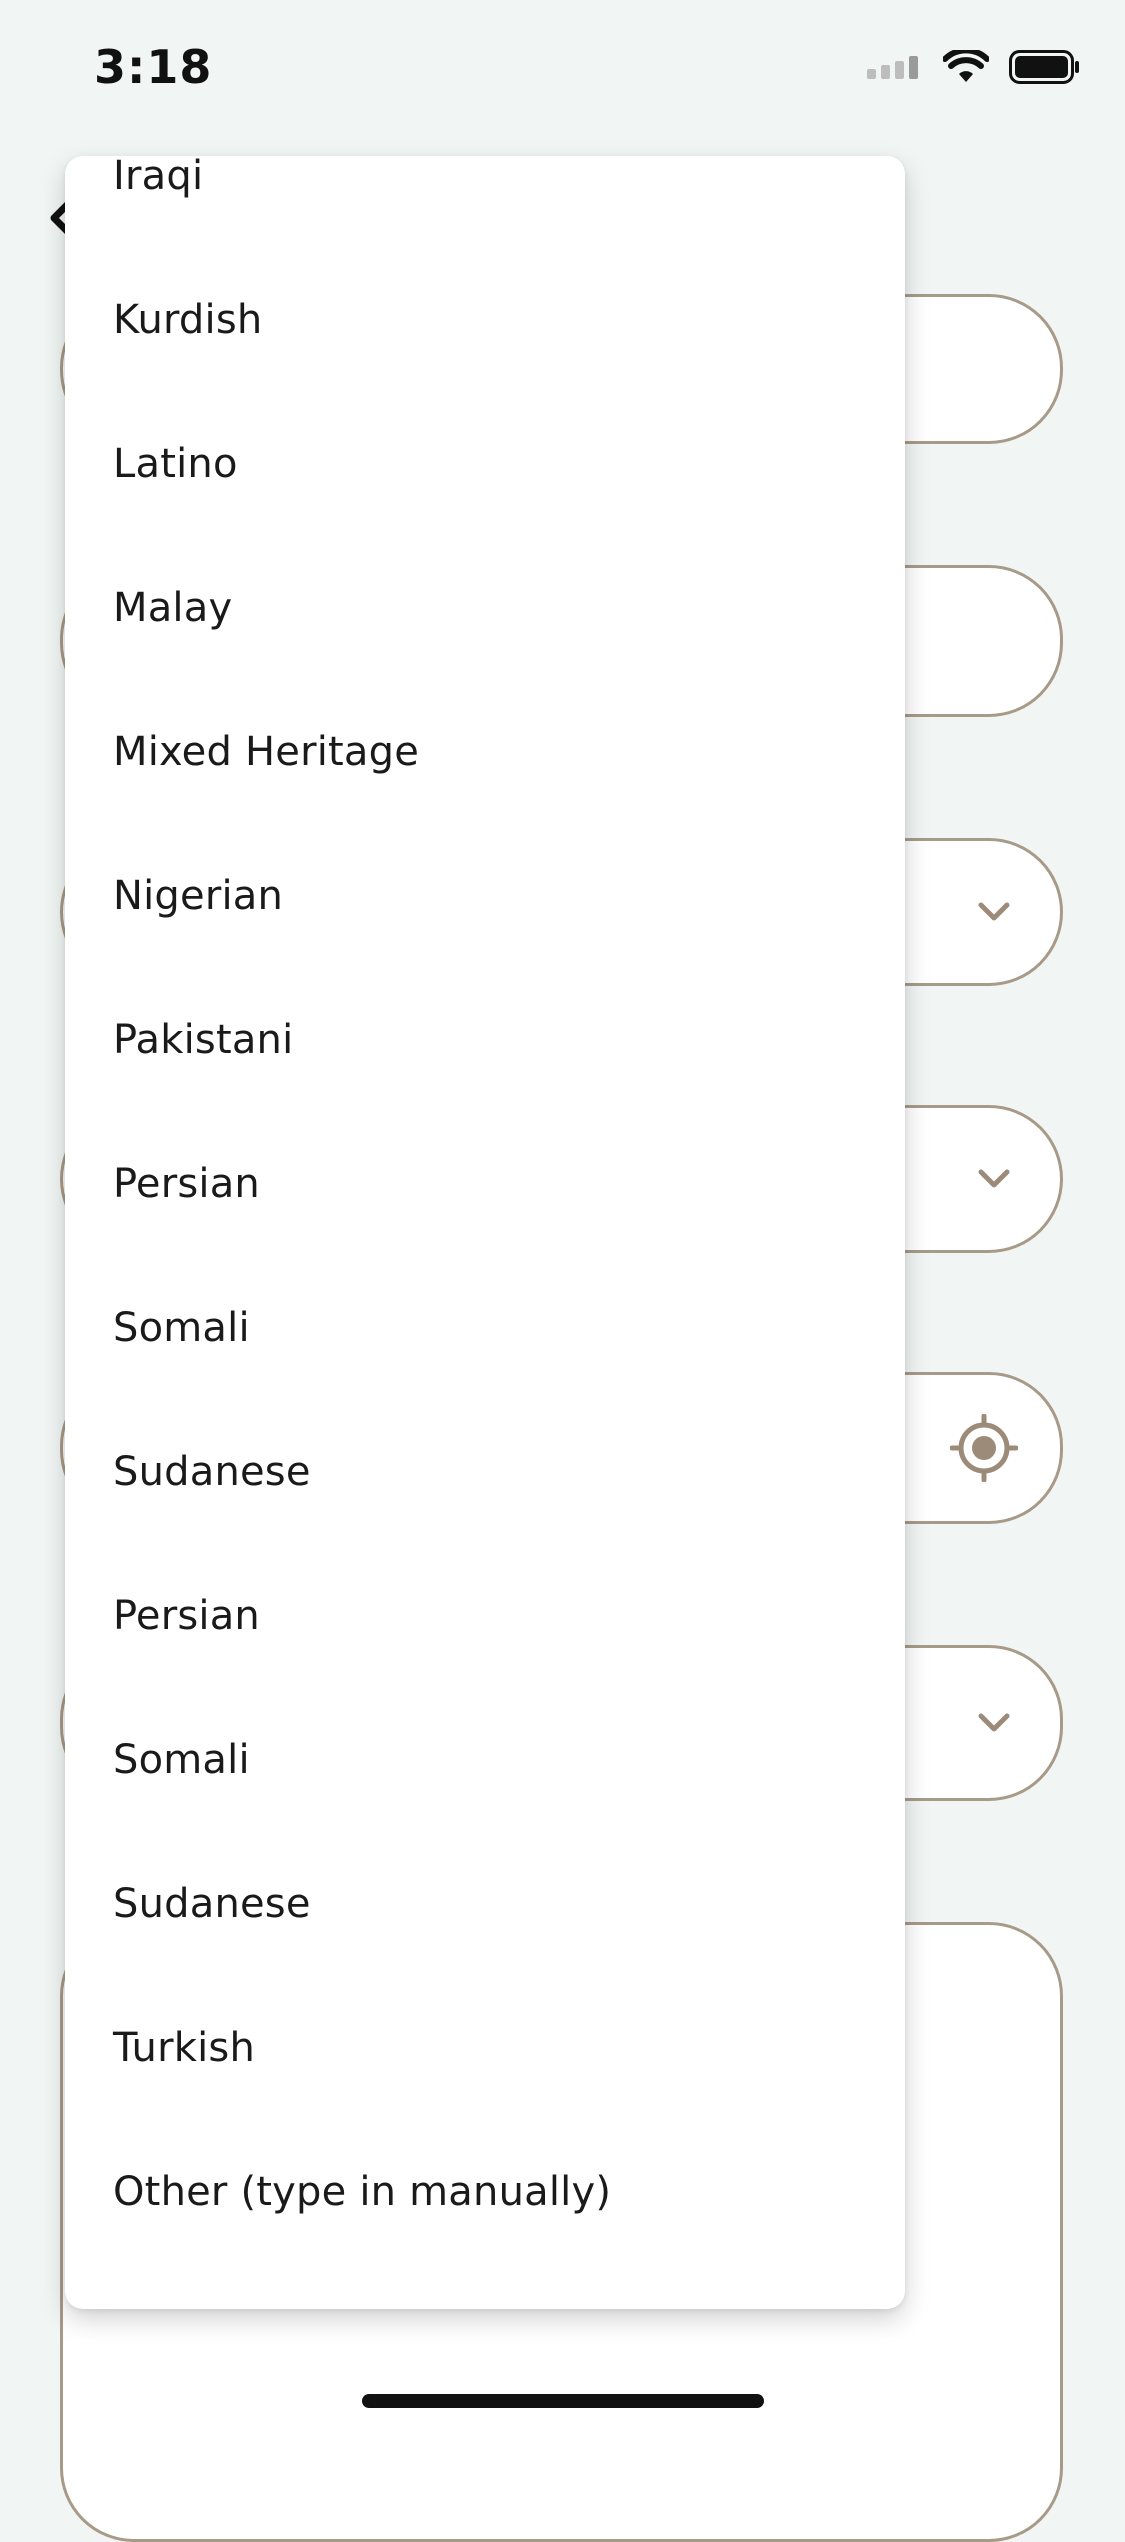 This screenshot has height=2542, width=1125. What do you see at coordinates (892, 67) in the screenshot?
I see `cellular-signal-icon` at bounding box center [892, 67].